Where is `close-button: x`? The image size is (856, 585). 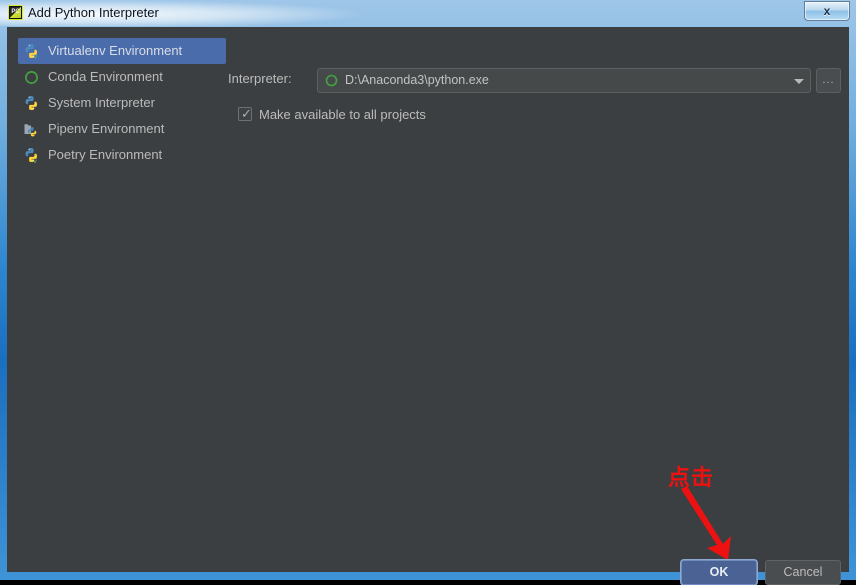 close-button: x is located at coordinates (827, 11).